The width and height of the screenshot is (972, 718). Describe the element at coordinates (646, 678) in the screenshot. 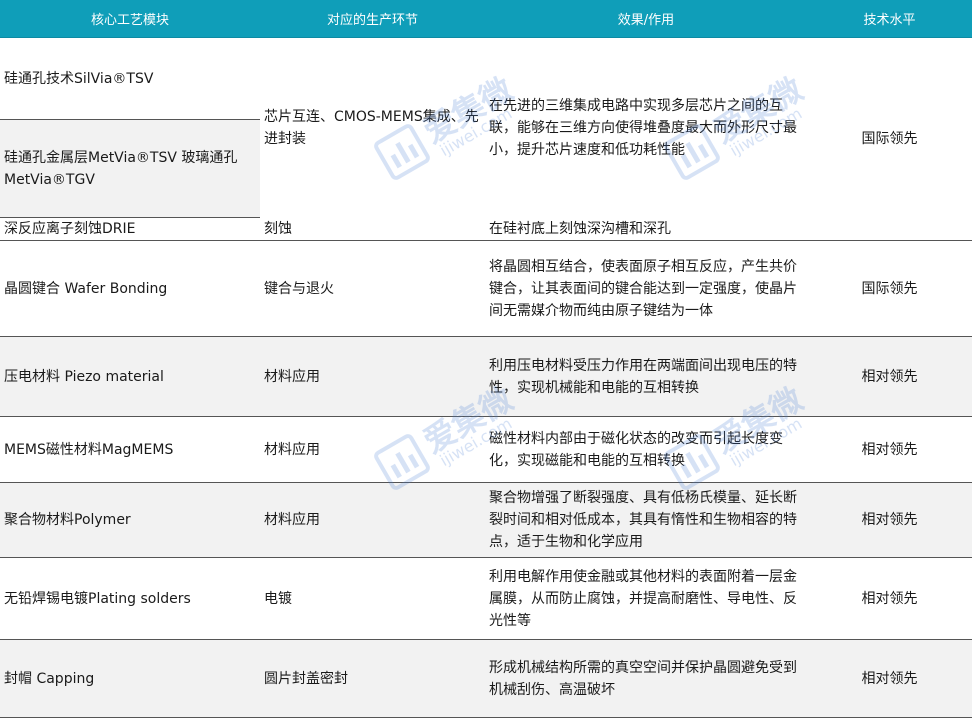

I see `effect-cell: 形成机械结构所需的真空空间并保护晶圆避免受到机械刮伤、高温破坏` at that location.